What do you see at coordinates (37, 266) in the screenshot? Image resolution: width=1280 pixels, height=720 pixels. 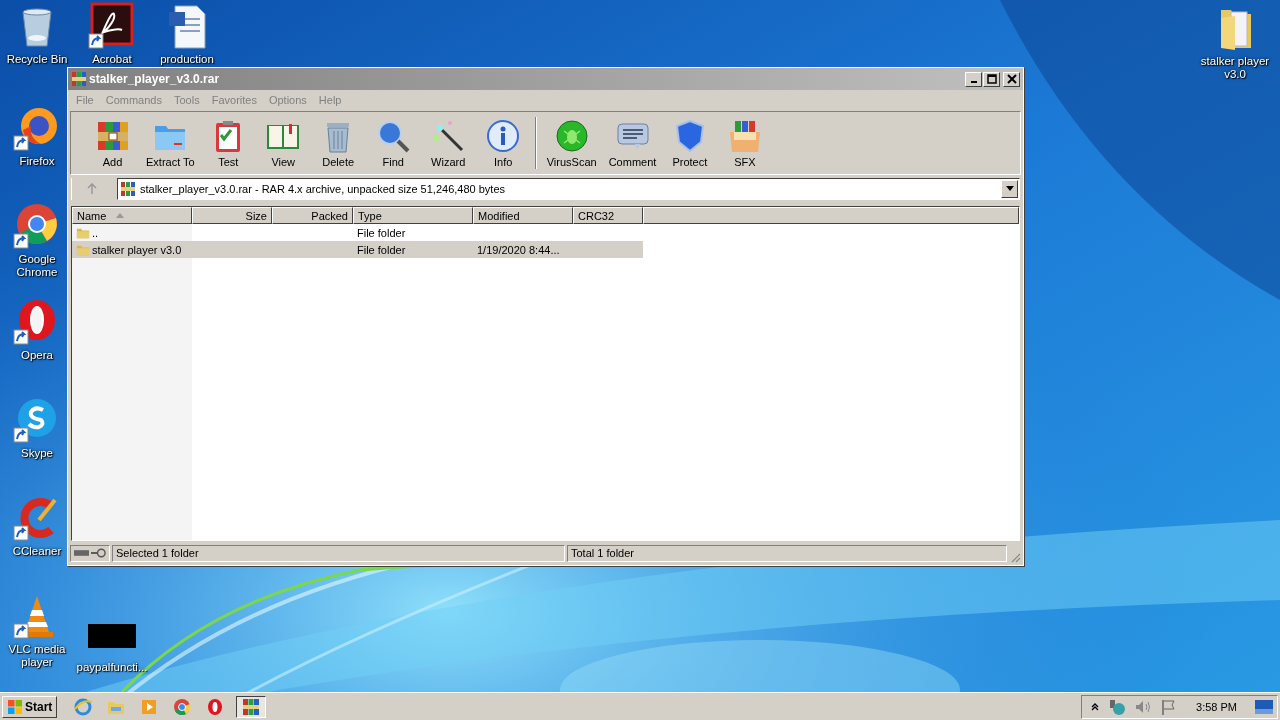 I see `icon-label: Google Chrome` at bounding box center [37, 266].